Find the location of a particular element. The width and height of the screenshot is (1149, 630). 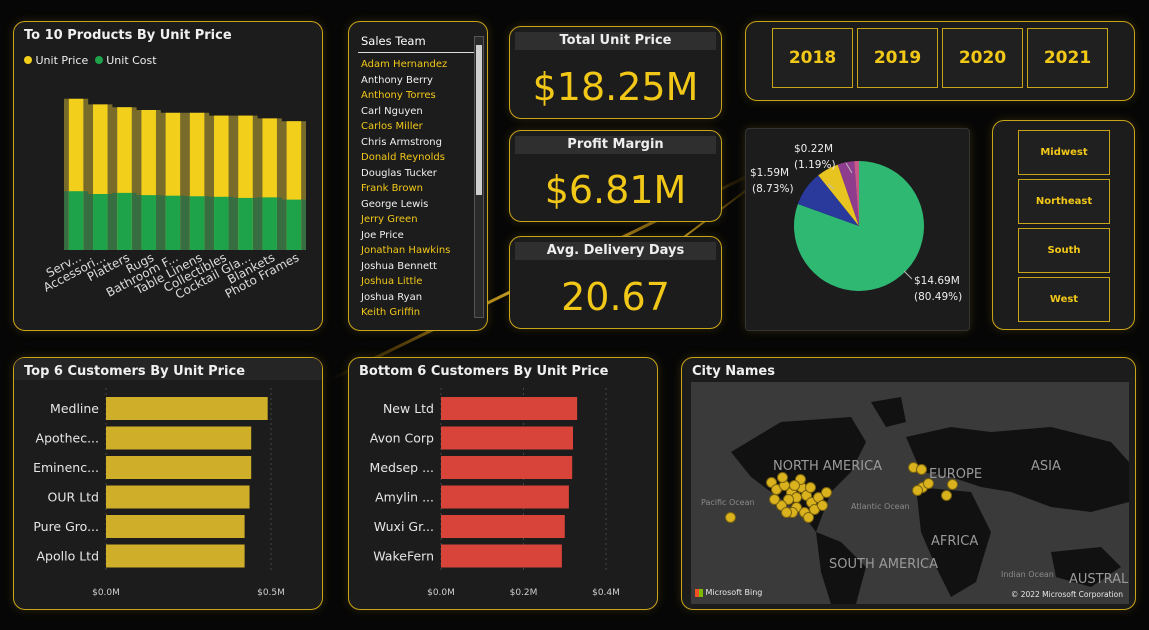

sales-team-item: Joe Price is located at coordinates (417, 236).